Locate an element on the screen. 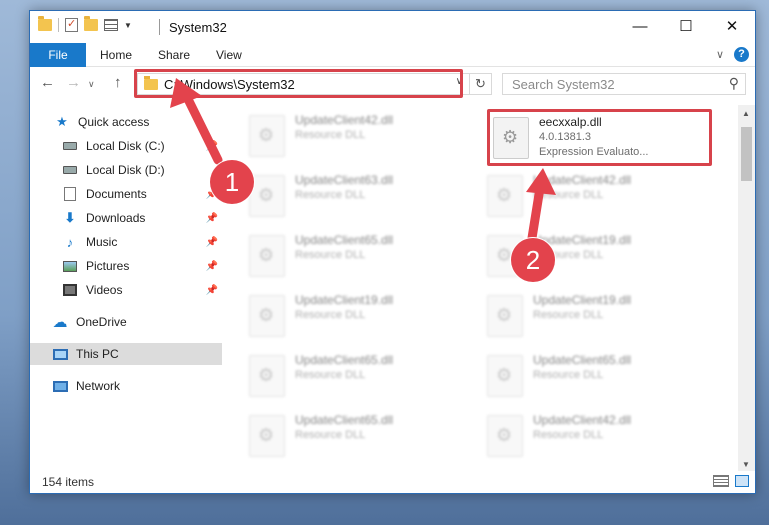  title-divider is located at coordinates (159, 27).